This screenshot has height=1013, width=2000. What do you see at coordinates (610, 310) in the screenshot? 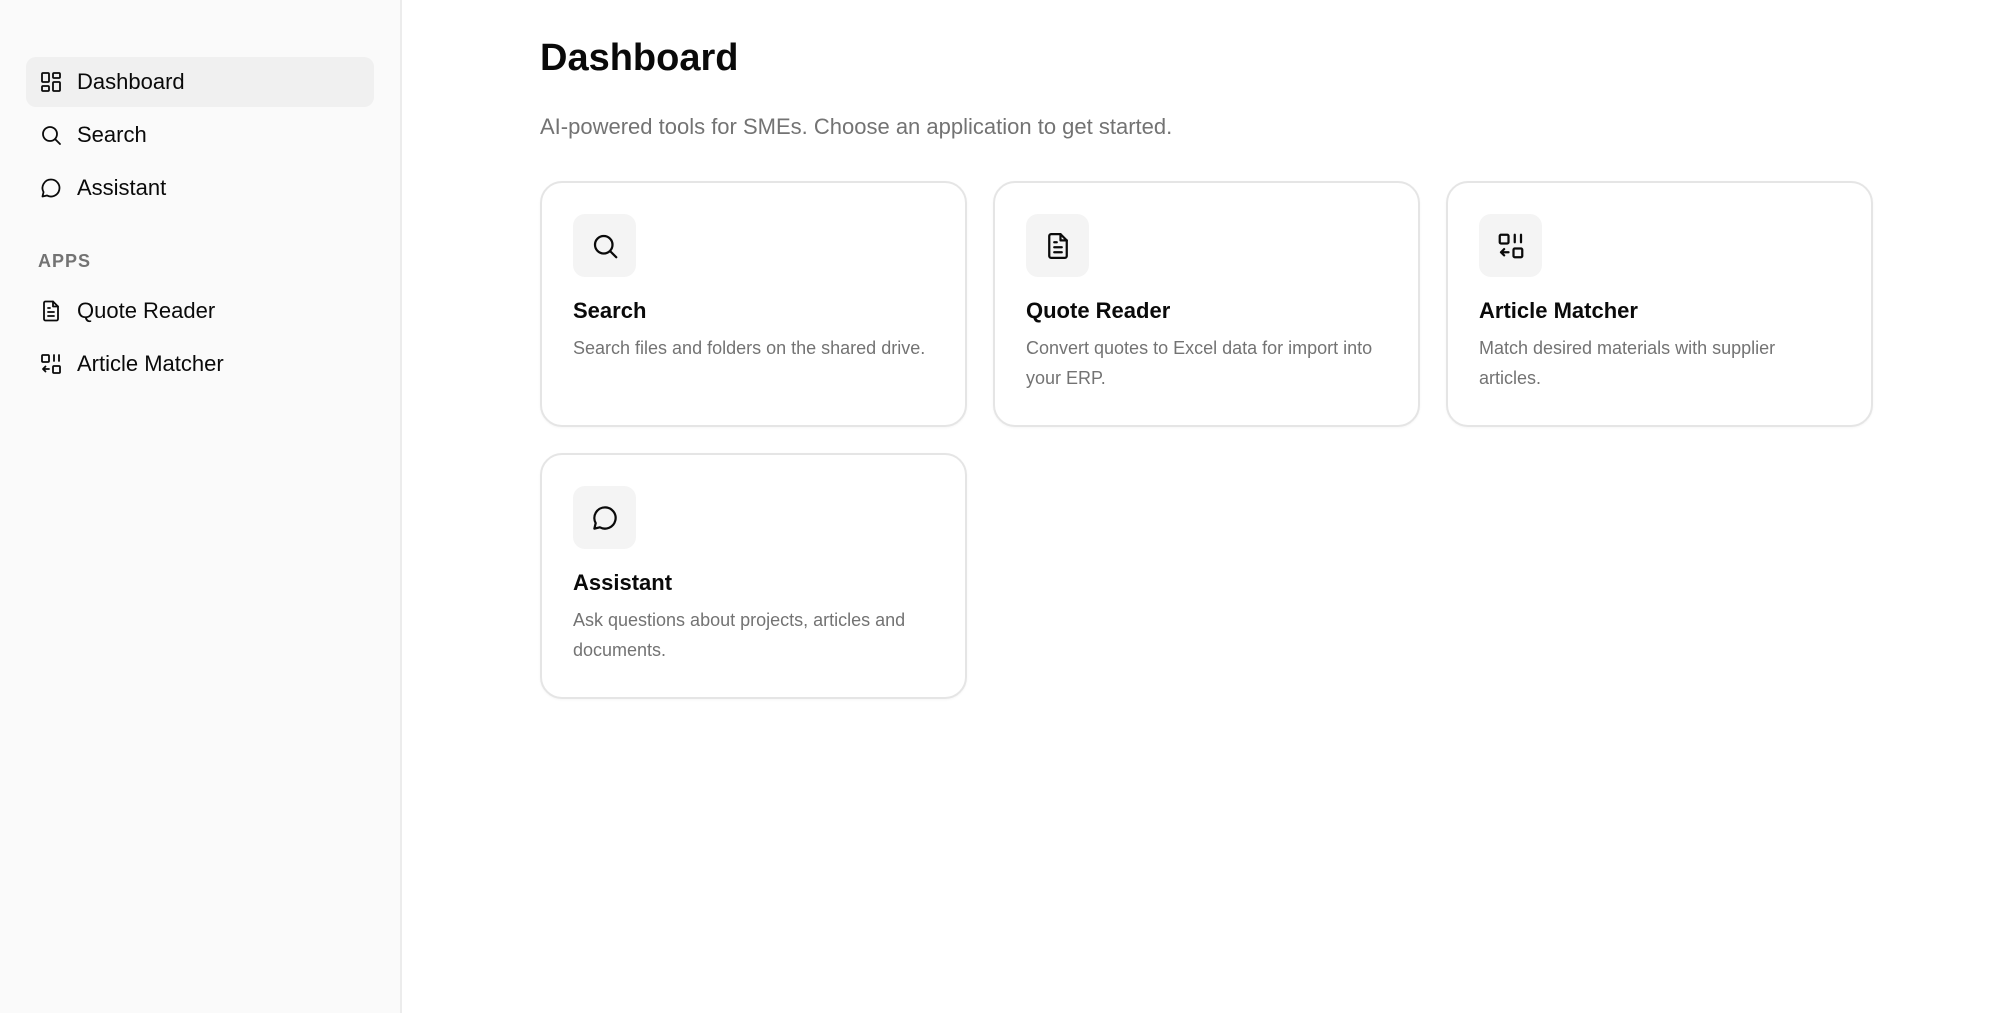
I see `card-title: Search` at bounding box center [610, 310].